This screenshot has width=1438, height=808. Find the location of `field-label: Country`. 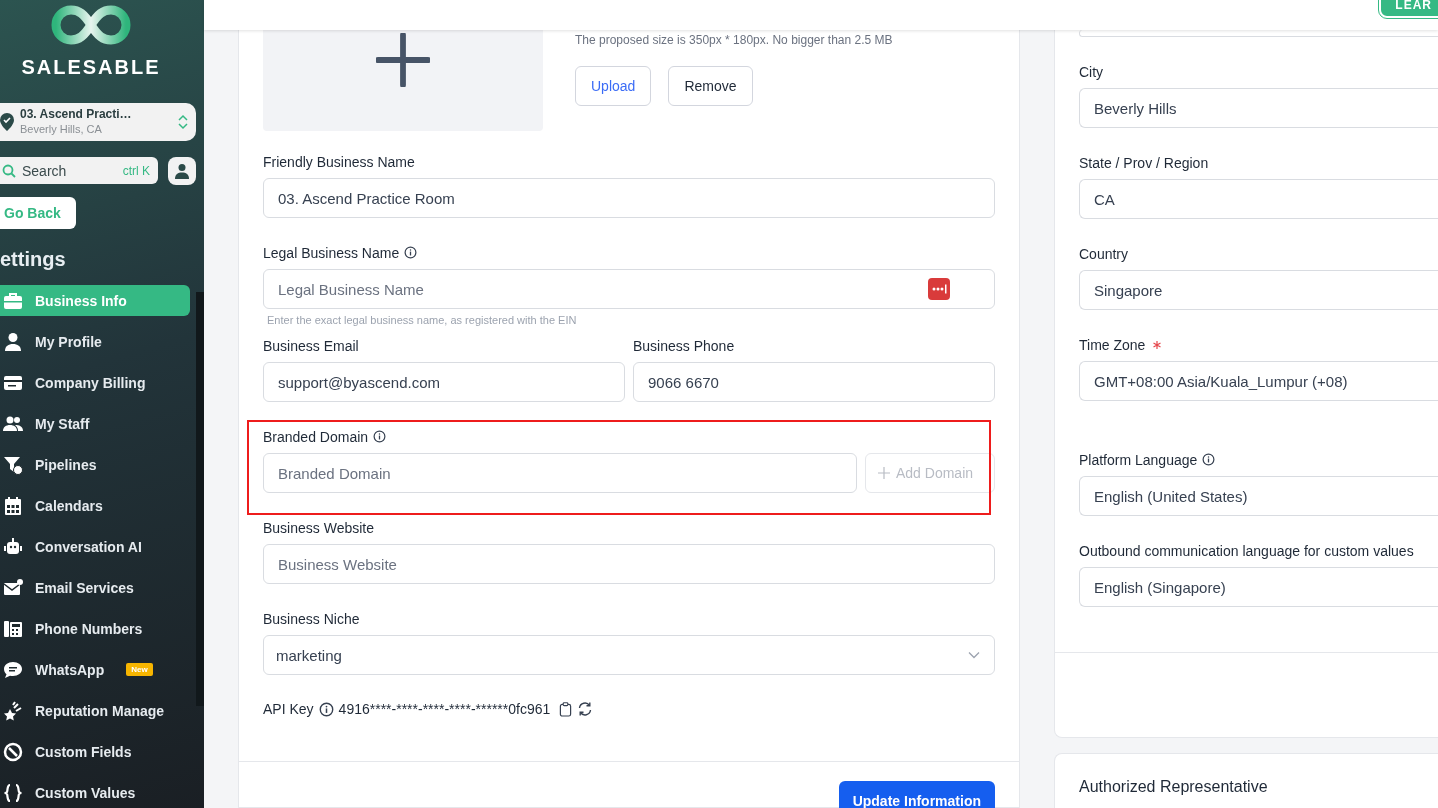

field-label: Country is located at coordinates (1104, 253).